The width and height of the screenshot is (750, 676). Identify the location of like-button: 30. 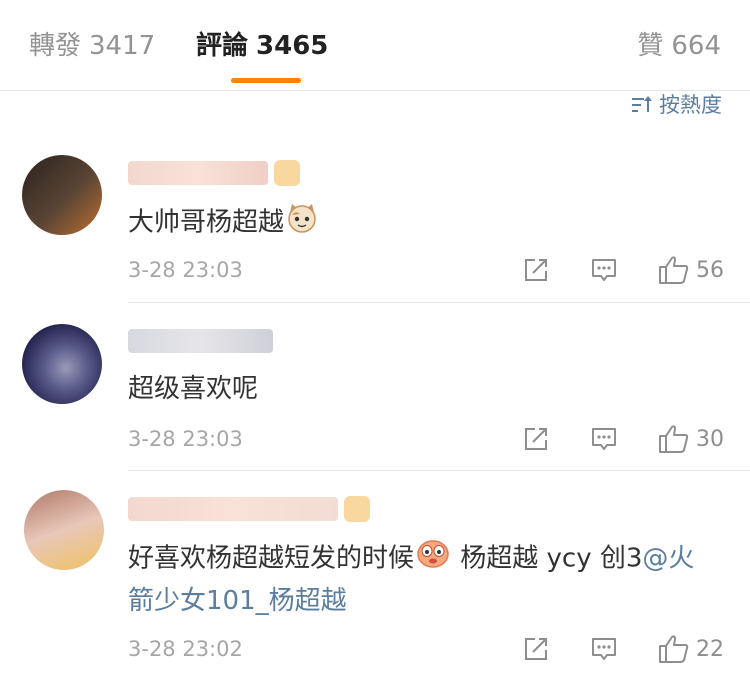
(691, 439).